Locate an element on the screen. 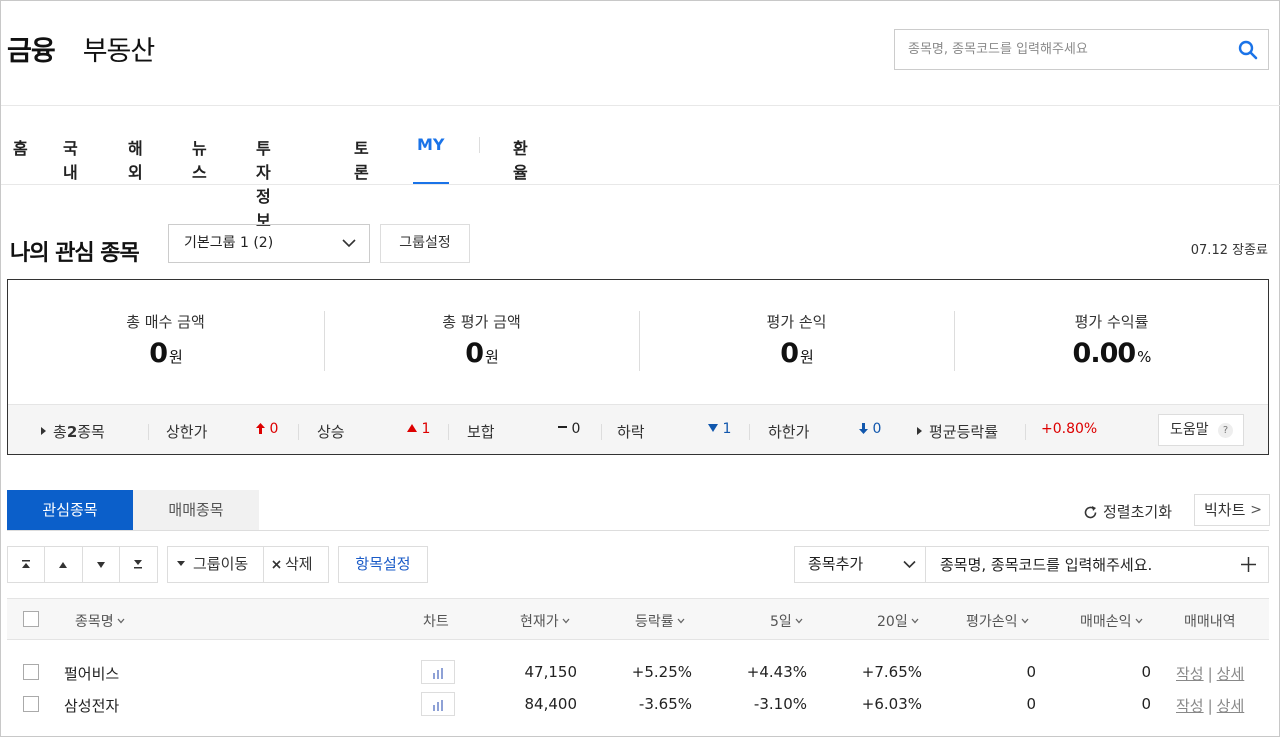  total-count: 총2종목 is located at coordinates (73, 431).